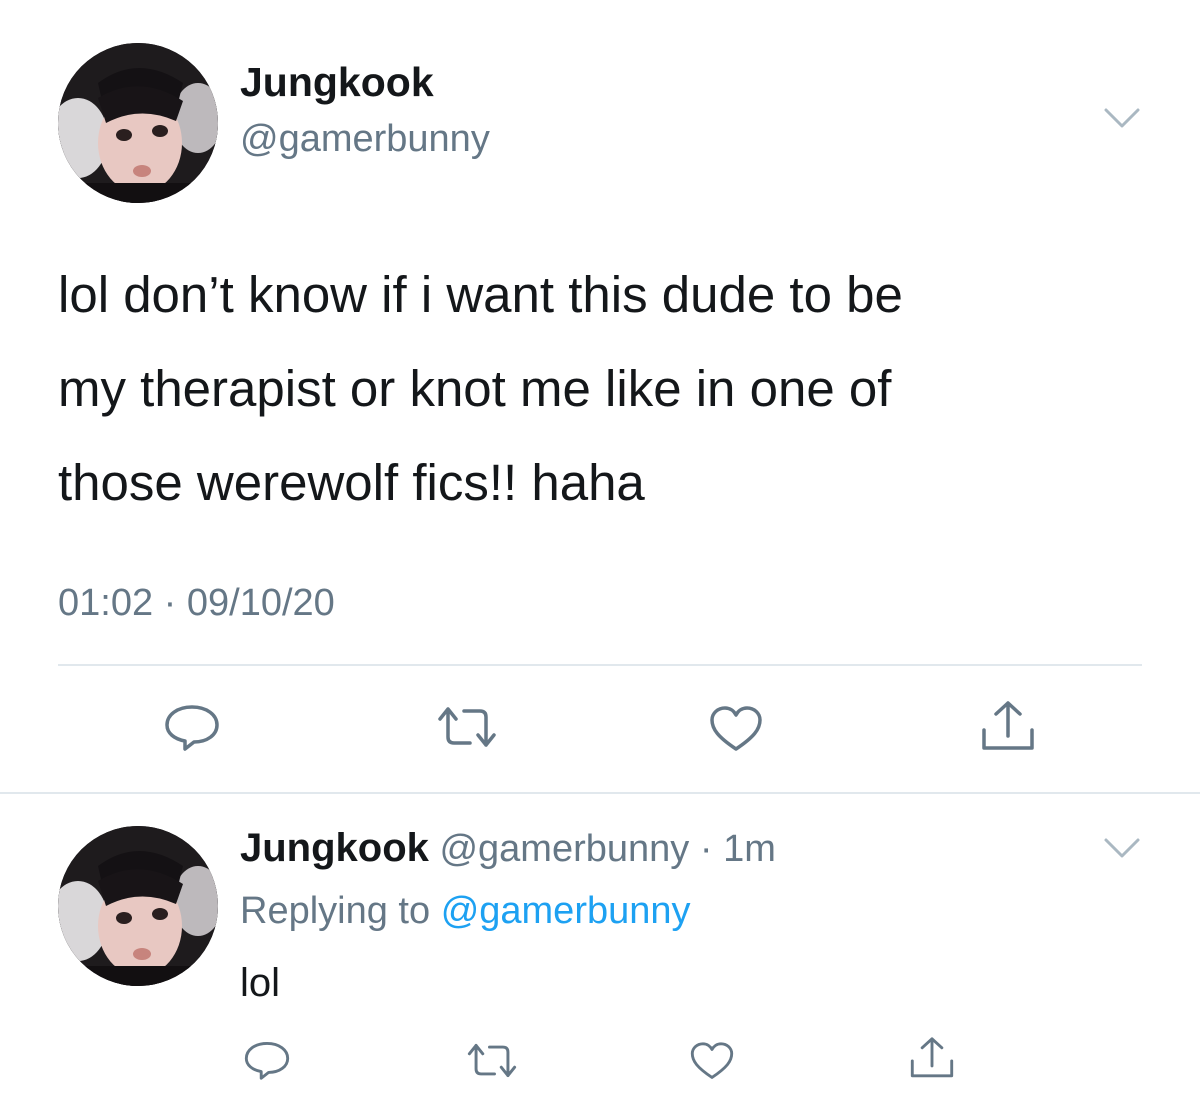 The width and height of the screenshot is (1200, 1114). I want to click on tweet-time: 01:02, so click(106, 603).